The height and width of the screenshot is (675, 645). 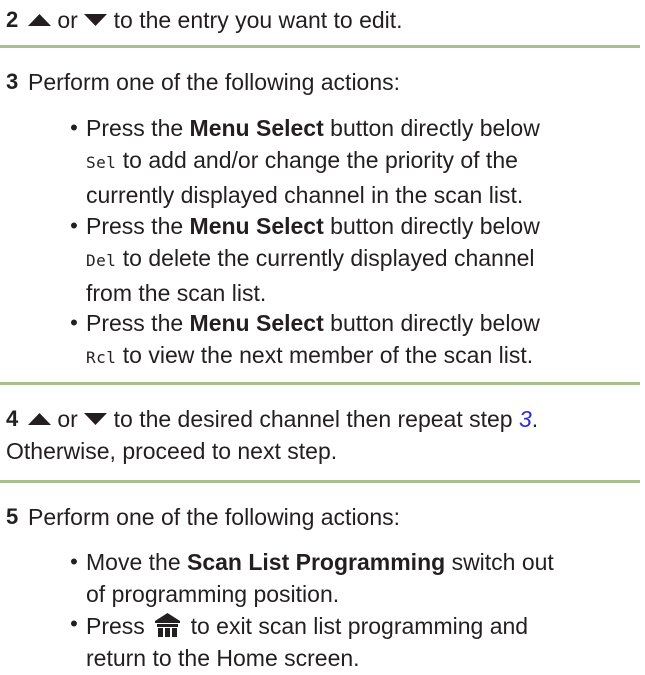 What do you see at coordinates (12, 418) in the screenshot?
I see `step-number: 4` at bounding box center [12, 418].